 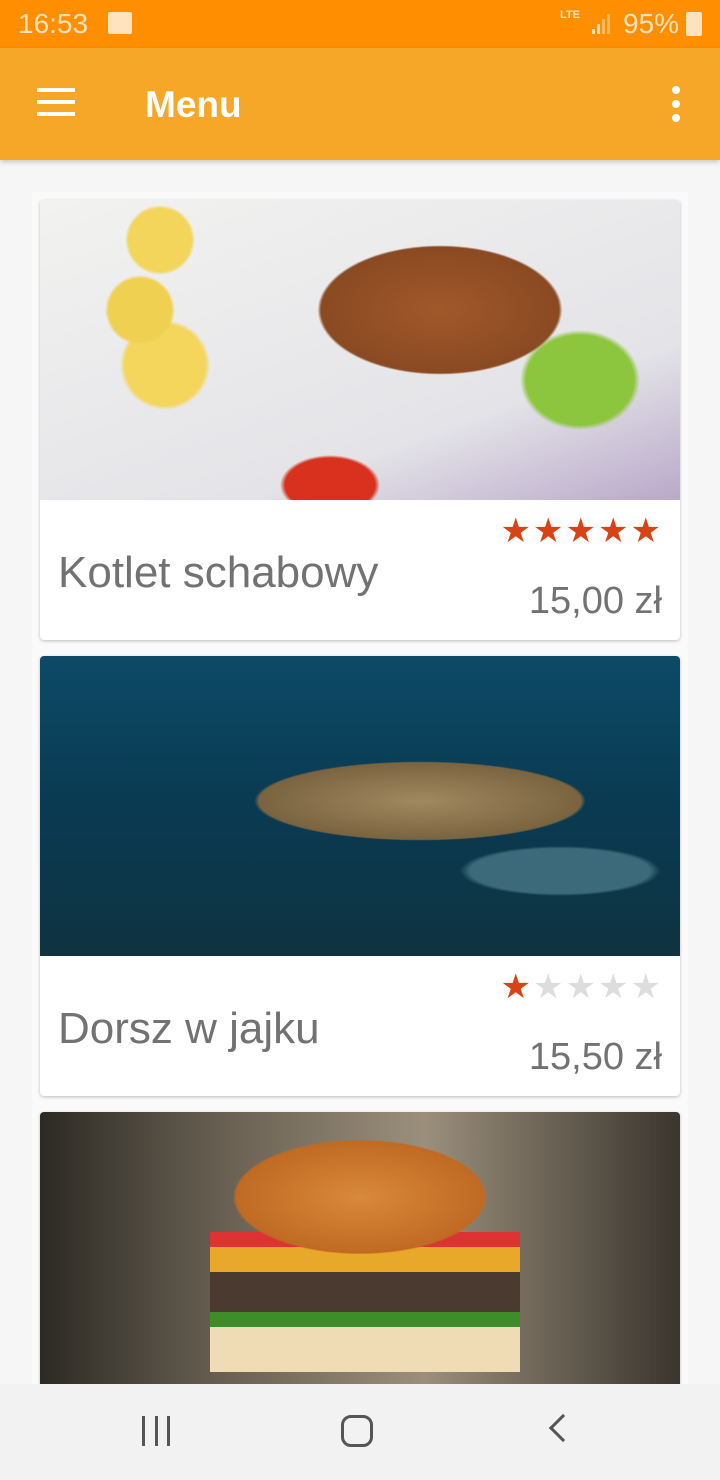 What do you see at coordinates (56, 102) in the screenshot?
I see `menu-icon` at bounding box center [56, 102].